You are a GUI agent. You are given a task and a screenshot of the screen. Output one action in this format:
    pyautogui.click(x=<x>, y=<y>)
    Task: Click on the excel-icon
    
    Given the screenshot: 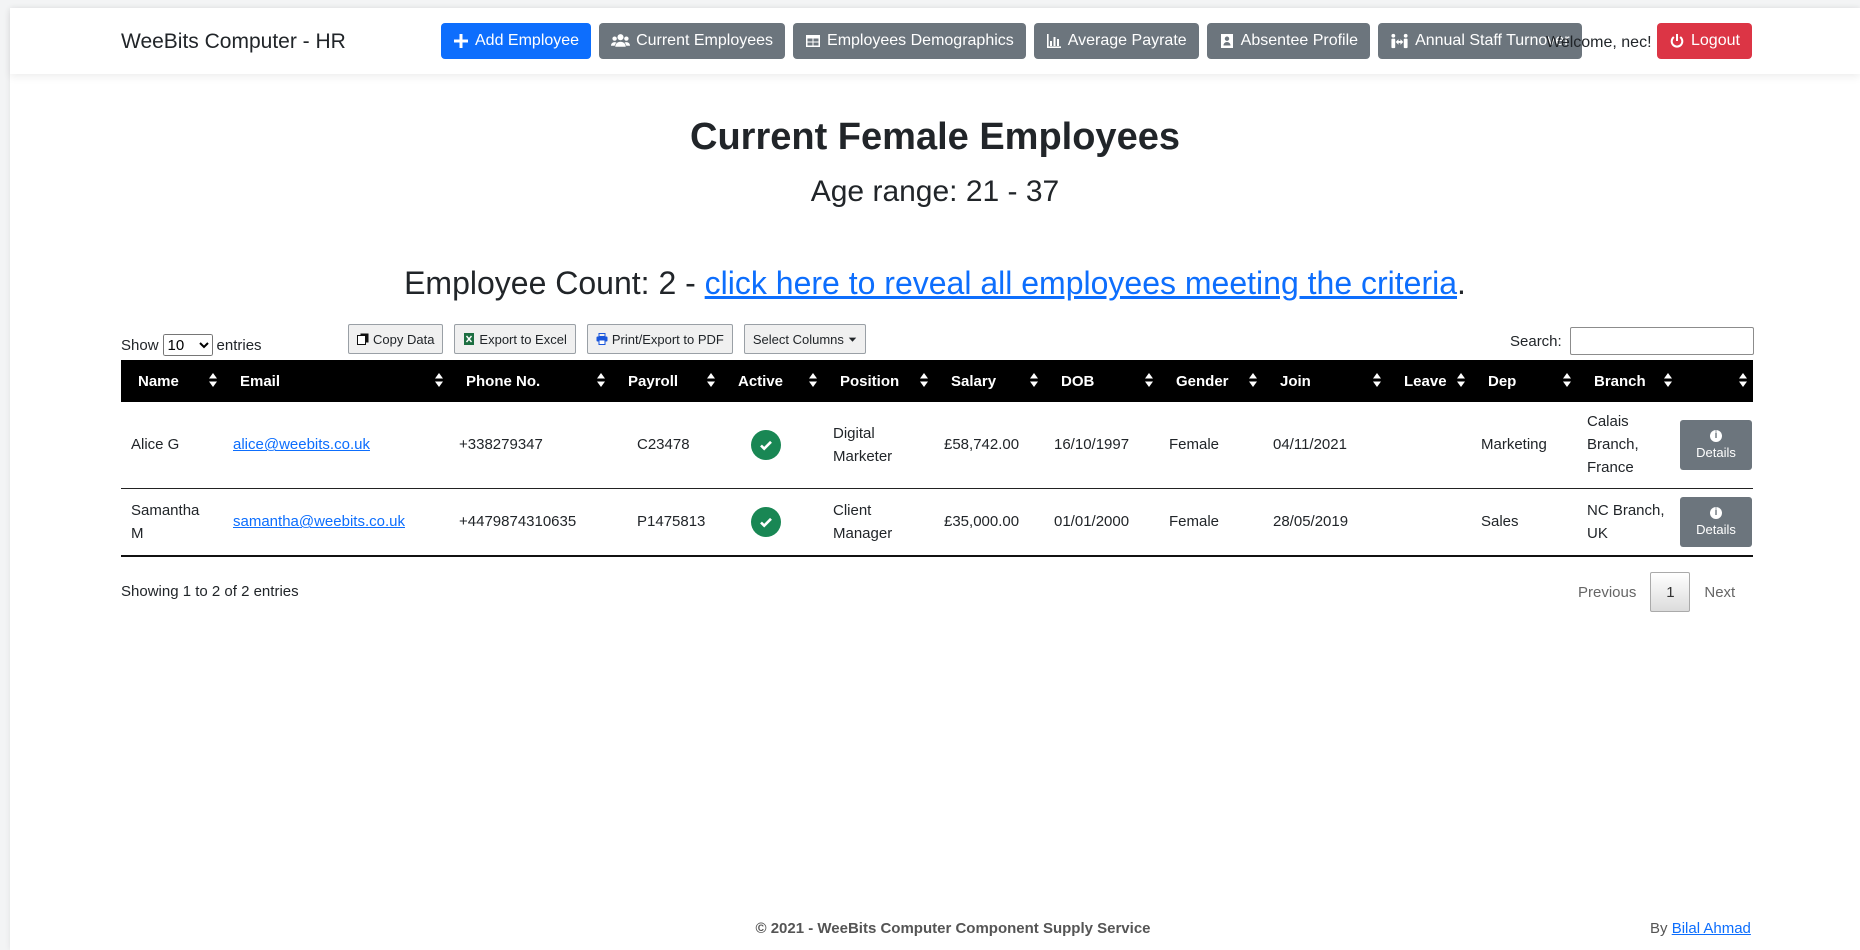 What is the action you would take?
    pyautogui.click(x=469, y=339)
    